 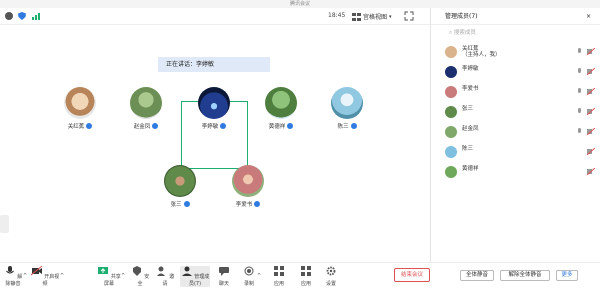 I want to click on participant-tile: 李爱书, so click(x=248, y=186).